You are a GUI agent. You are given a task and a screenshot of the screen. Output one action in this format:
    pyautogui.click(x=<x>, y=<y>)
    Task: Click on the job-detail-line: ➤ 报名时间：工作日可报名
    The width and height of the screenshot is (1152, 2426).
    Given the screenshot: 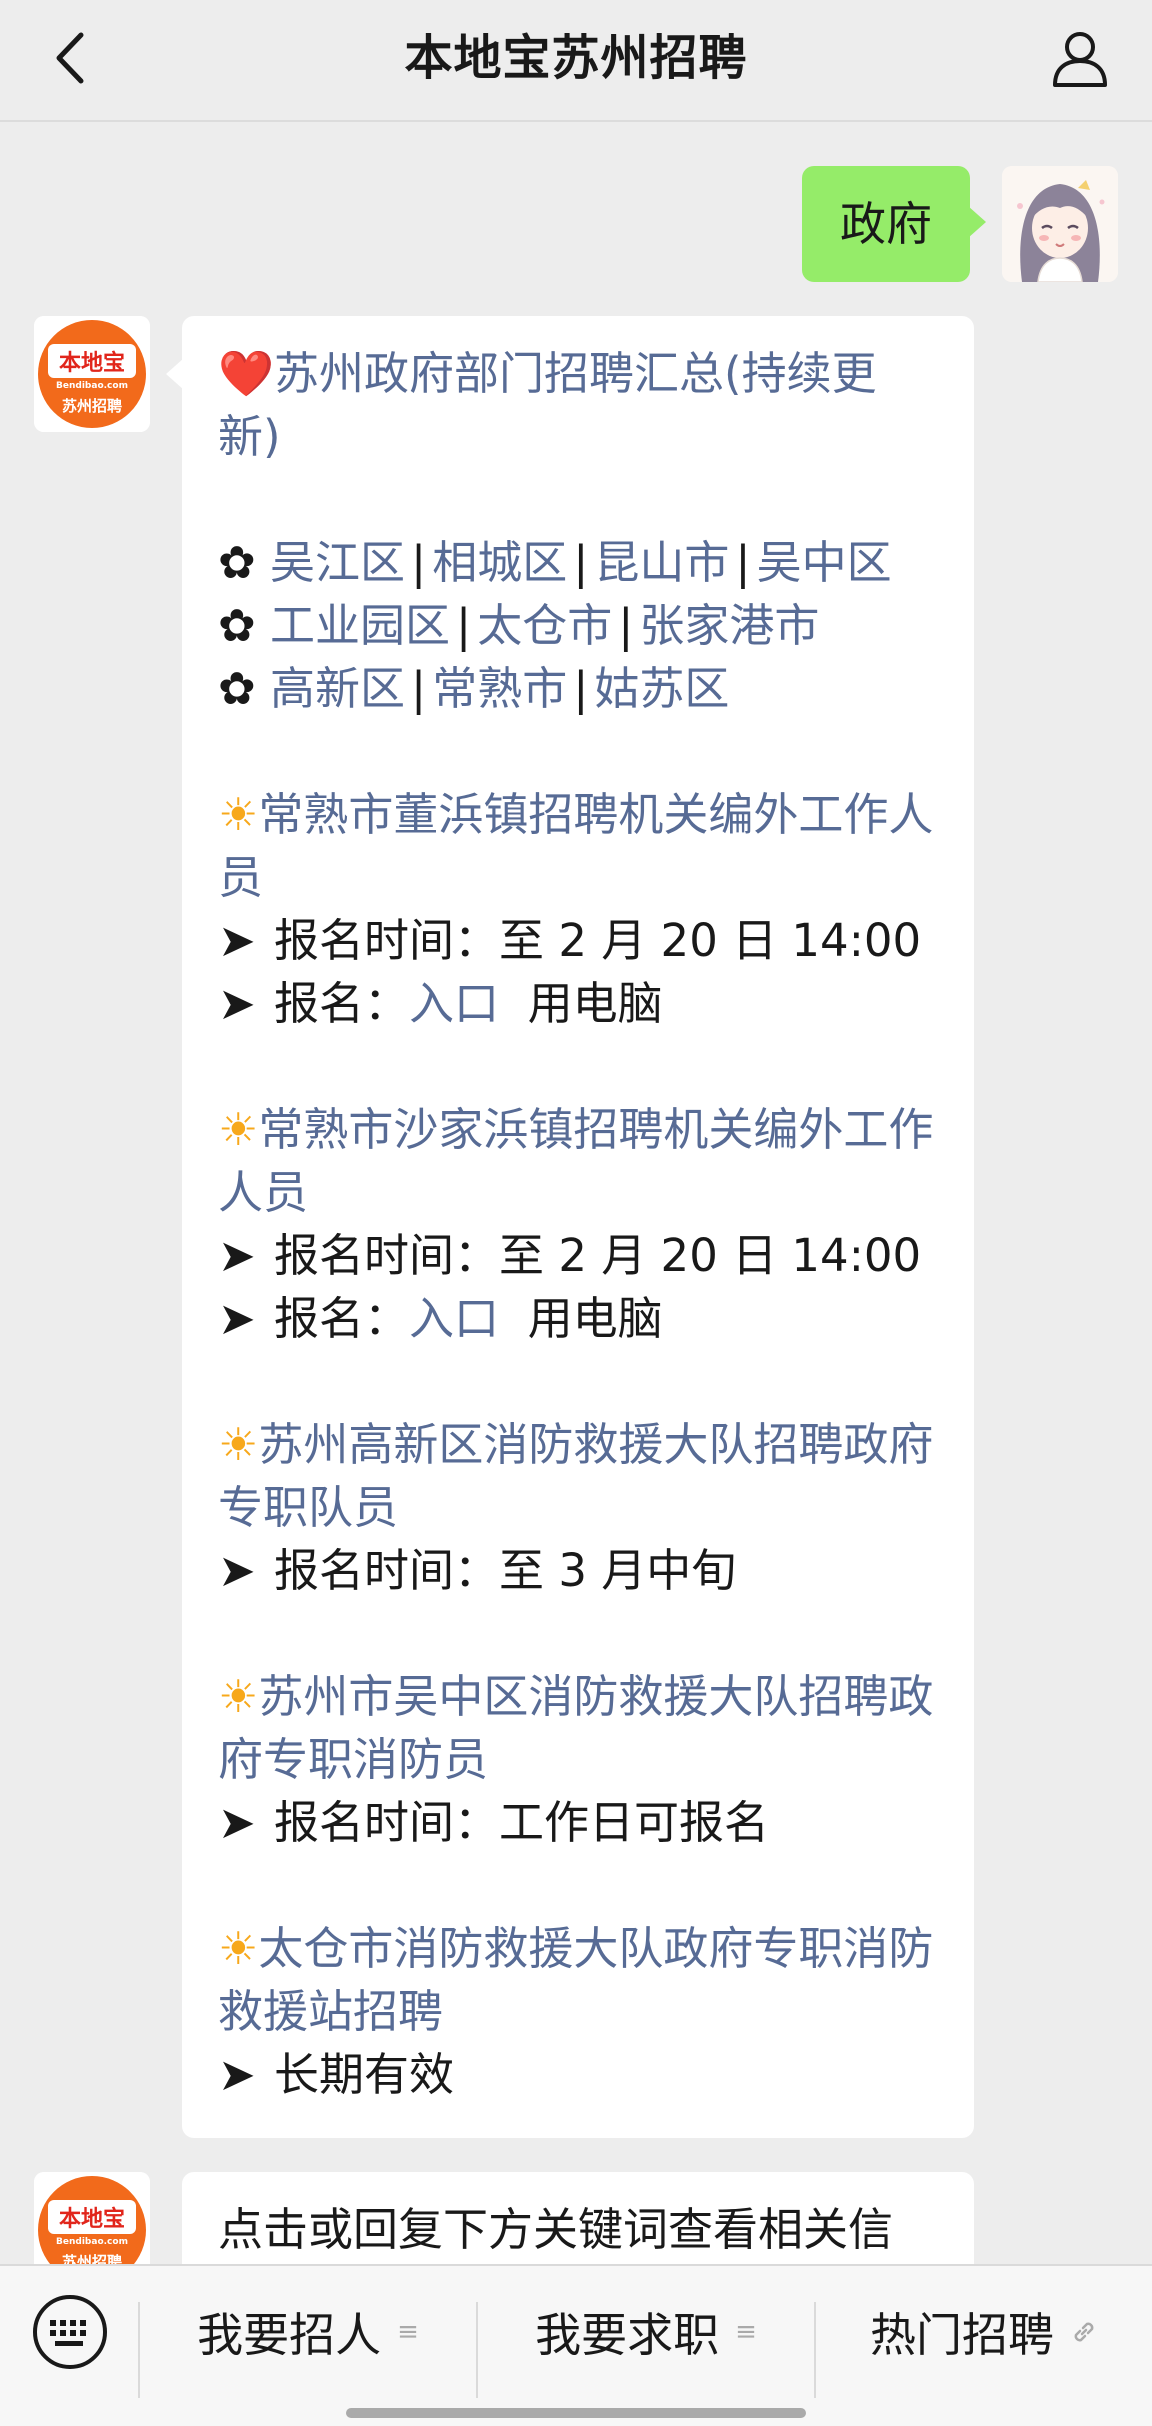 What is the action you would take?
    pyautogui.click(x=578, y=1822)
    